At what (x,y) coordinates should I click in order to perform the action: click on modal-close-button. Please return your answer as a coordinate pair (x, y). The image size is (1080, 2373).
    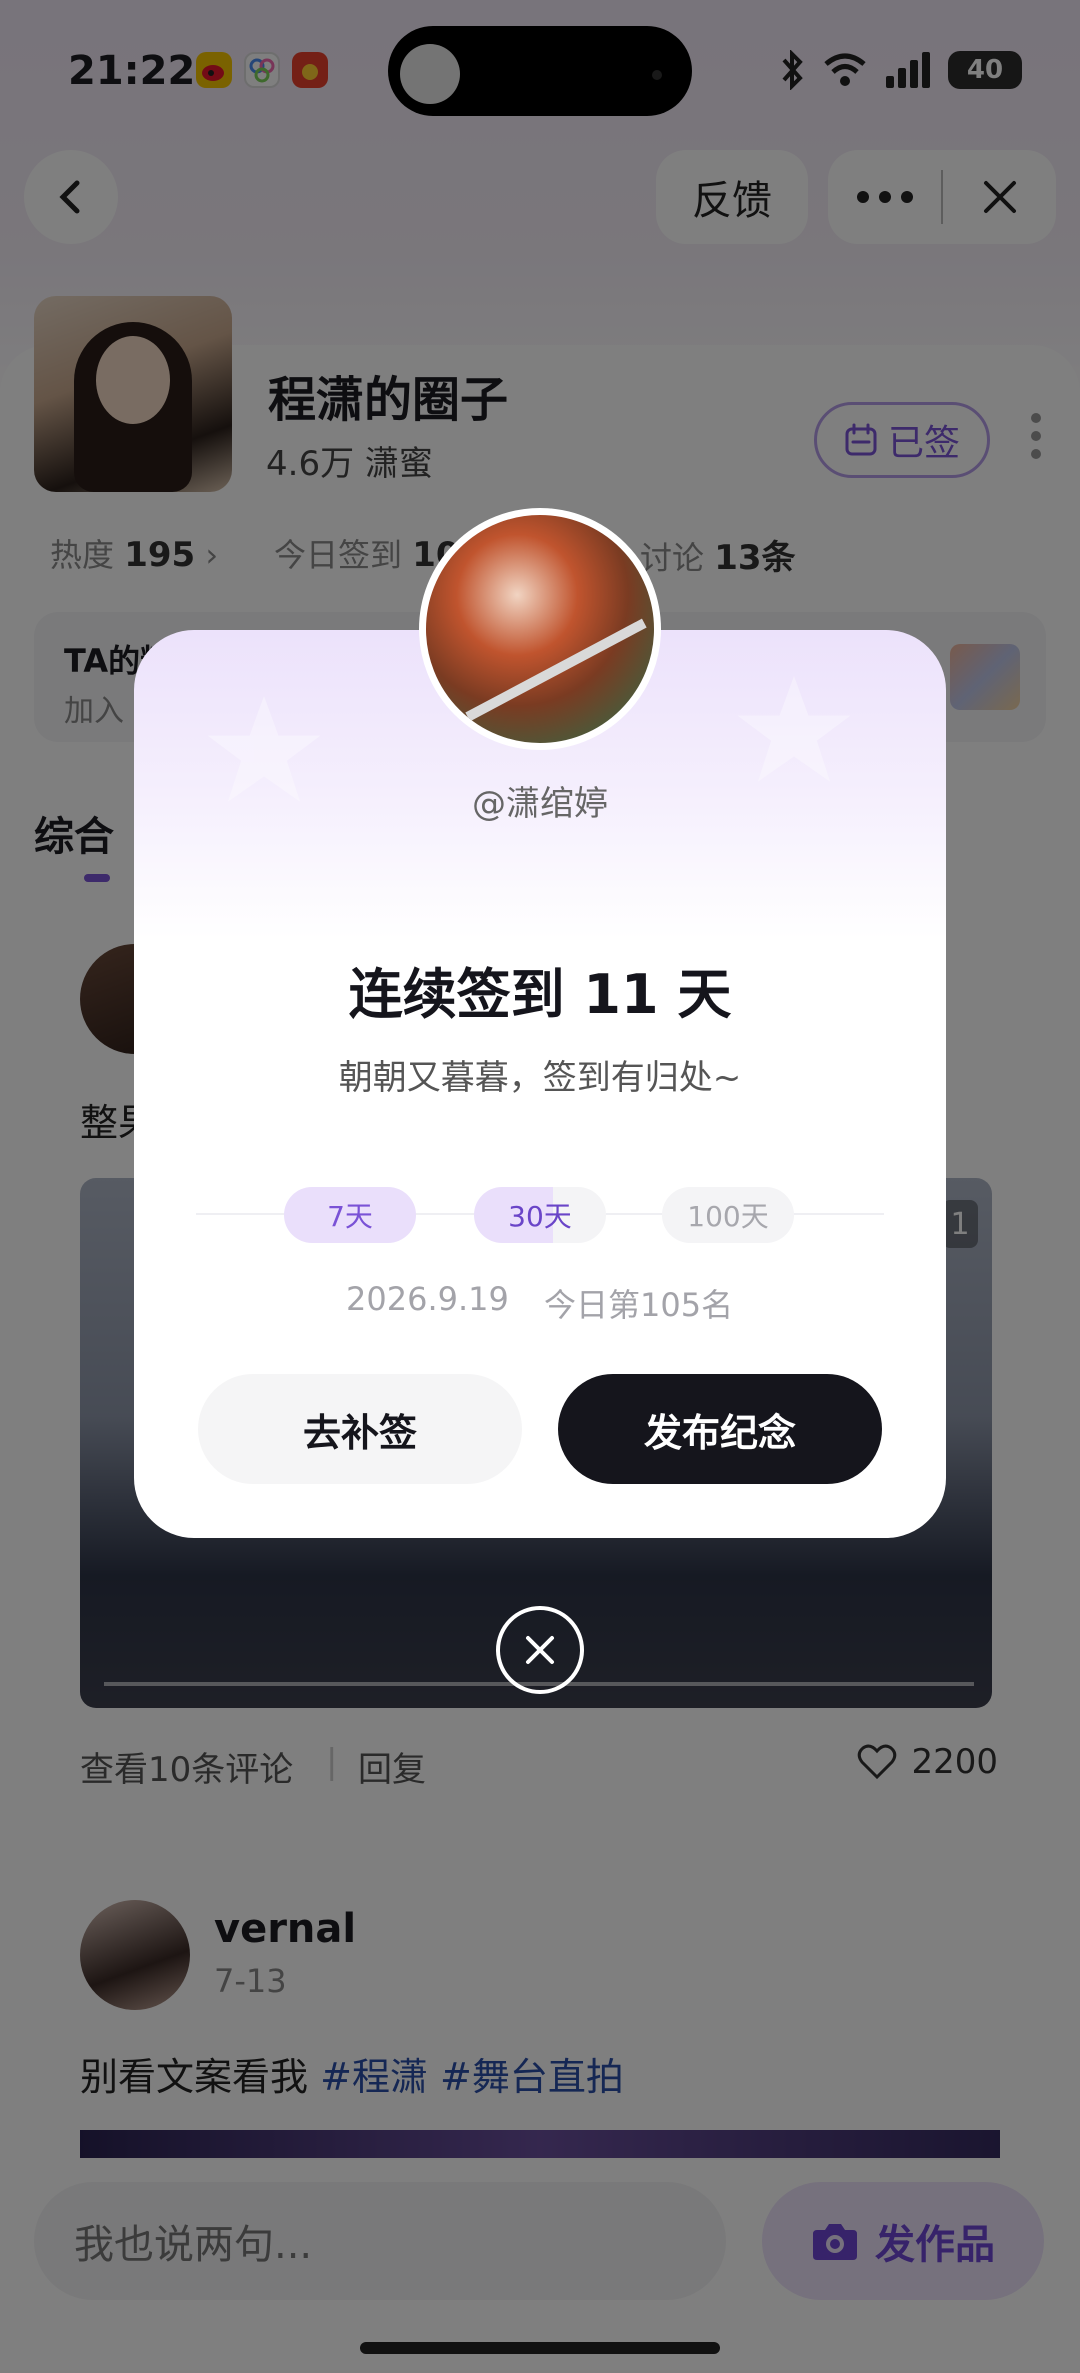
    Looking at the image, I should click on (540, 1650).